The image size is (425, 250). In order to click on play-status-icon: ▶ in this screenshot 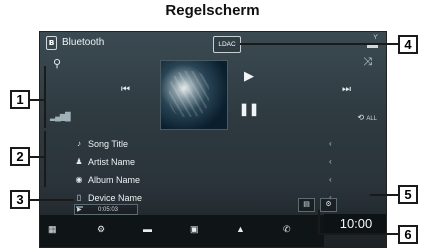, I will do `click(79, 210)`.